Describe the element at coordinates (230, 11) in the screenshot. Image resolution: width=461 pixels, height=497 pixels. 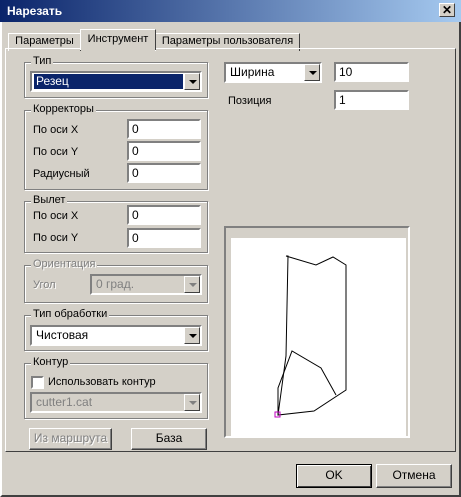
I see `title-bar: Нарезать ✕` at that location.